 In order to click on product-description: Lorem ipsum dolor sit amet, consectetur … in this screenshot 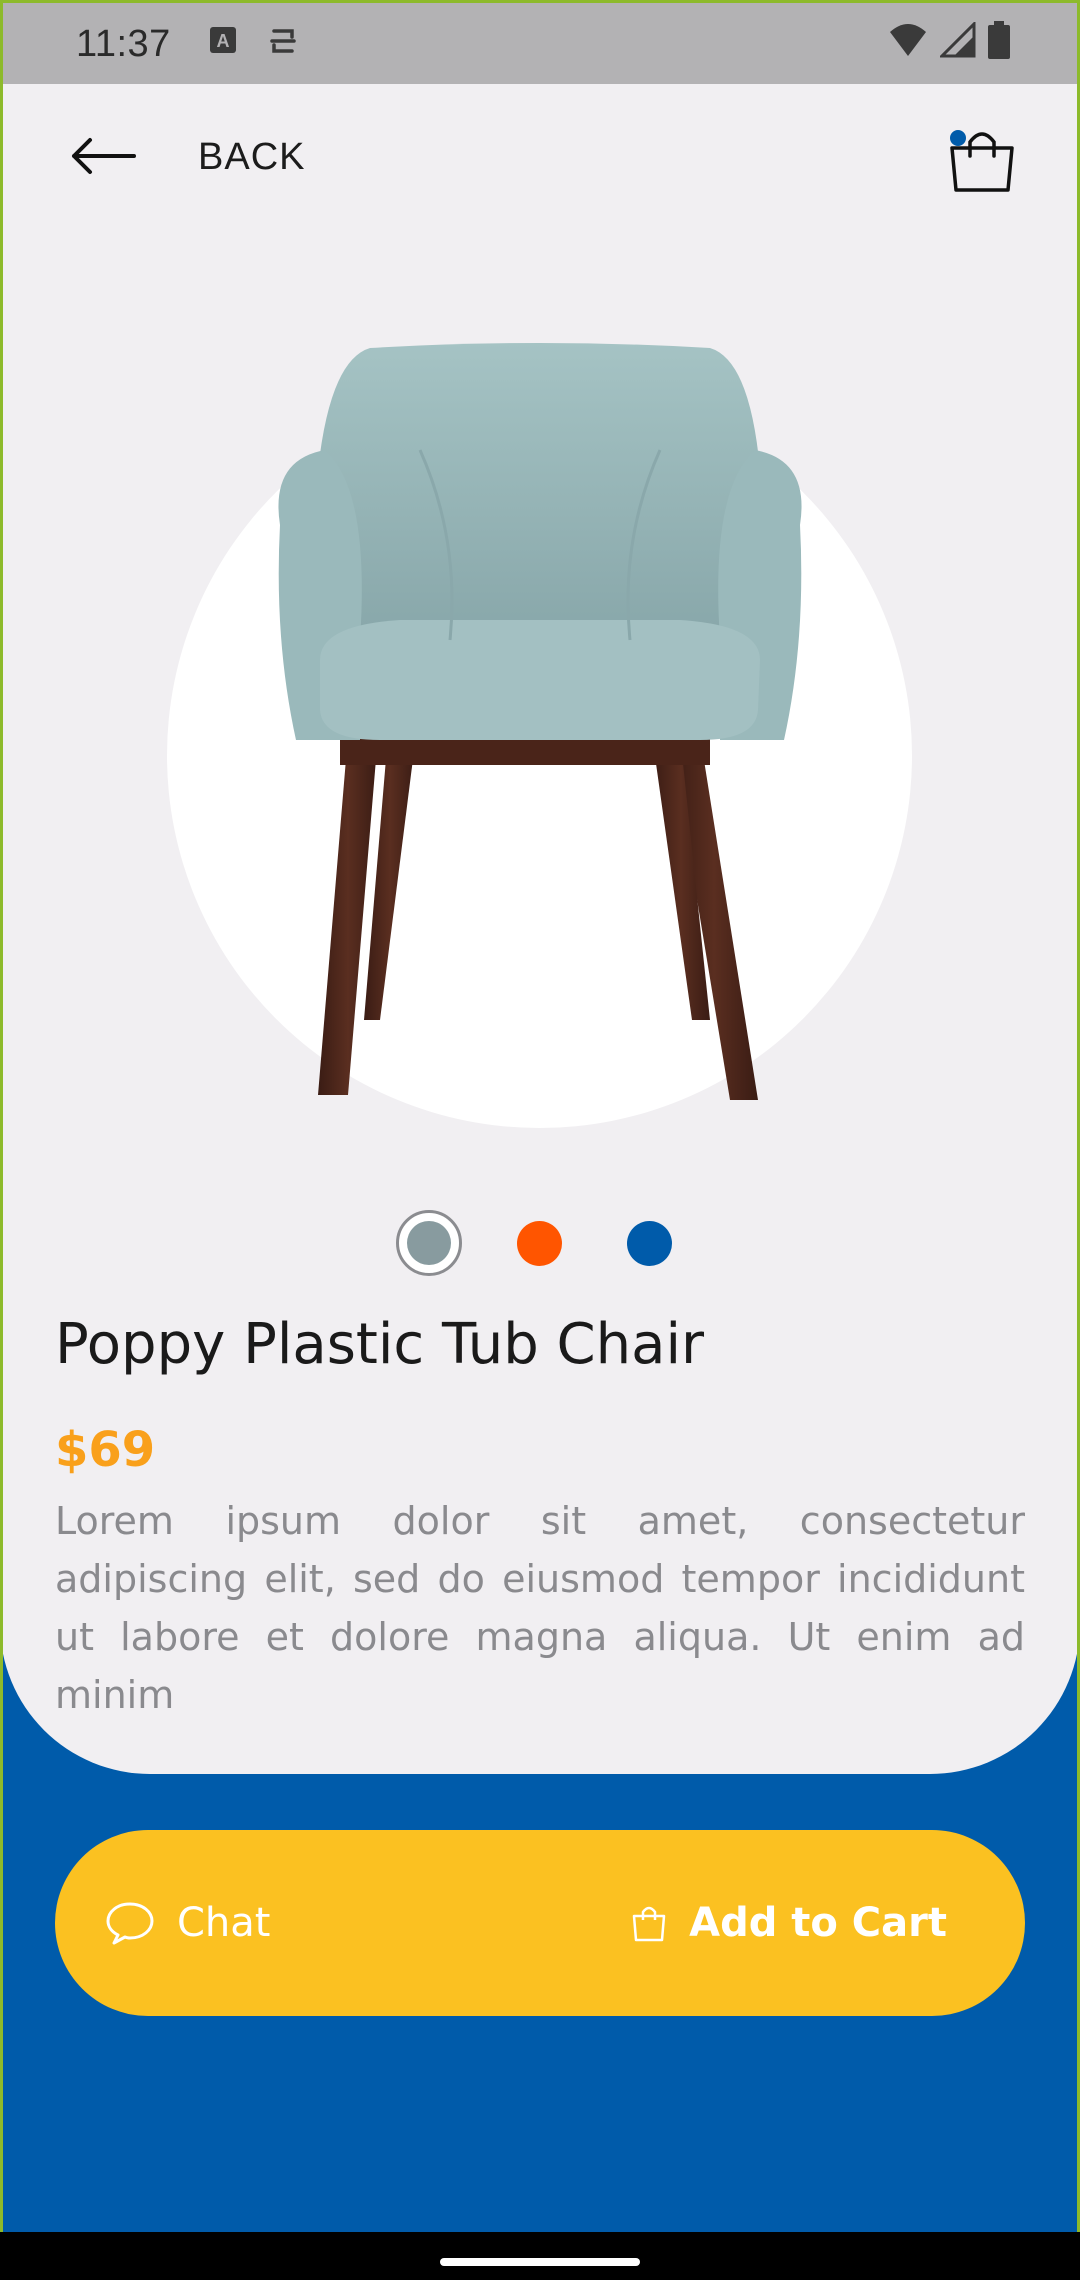, I will do `click(540, 1608)`.